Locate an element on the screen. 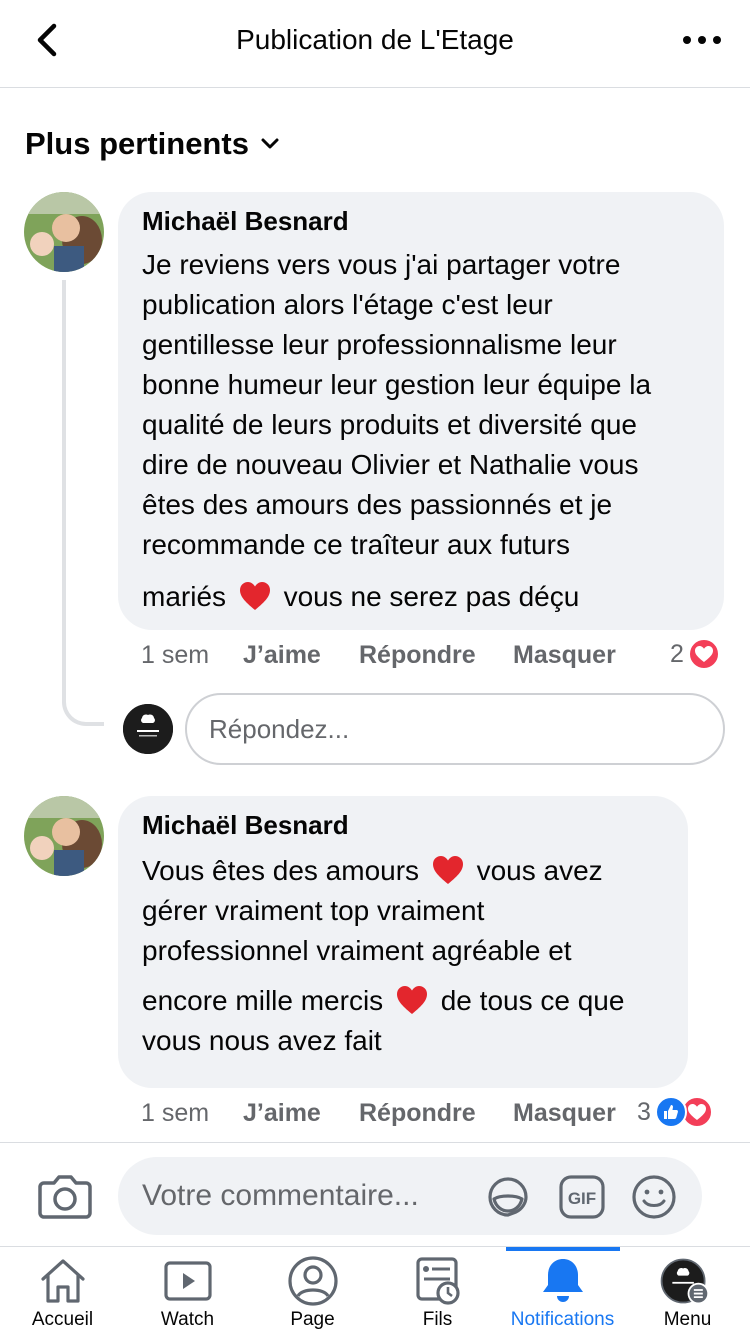 This screenshot has width=750, height=1334. feed-icon is located at coordinates (438, 1281).